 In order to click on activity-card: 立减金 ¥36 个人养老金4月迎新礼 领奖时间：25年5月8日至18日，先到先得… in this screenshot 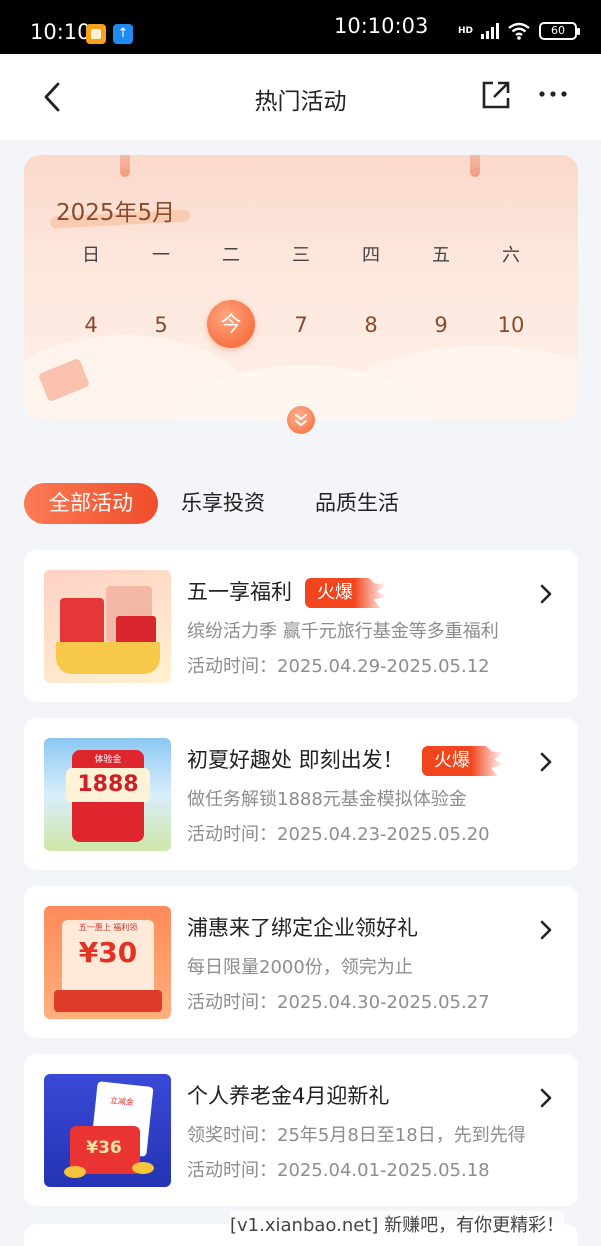, I will do `click(301, 1130)`.